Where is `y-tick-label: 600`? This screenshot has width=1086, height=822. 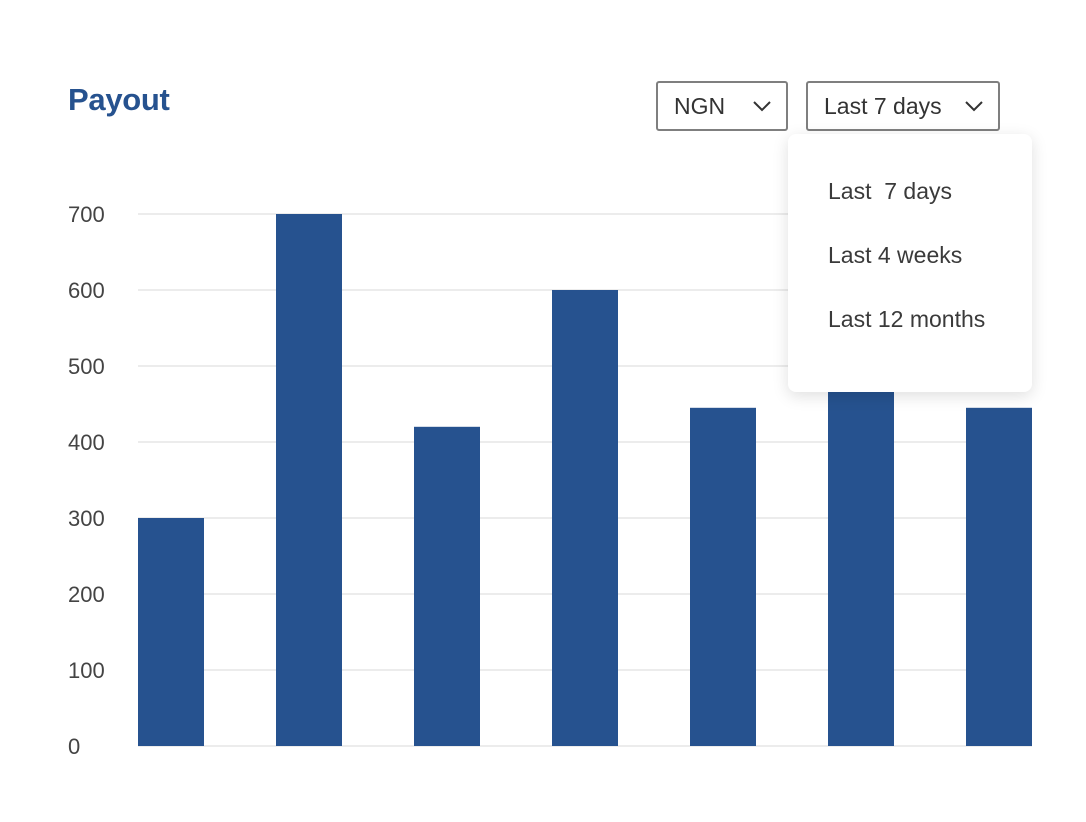
y-tick-label: 600 is located at coordinates (86, 290).